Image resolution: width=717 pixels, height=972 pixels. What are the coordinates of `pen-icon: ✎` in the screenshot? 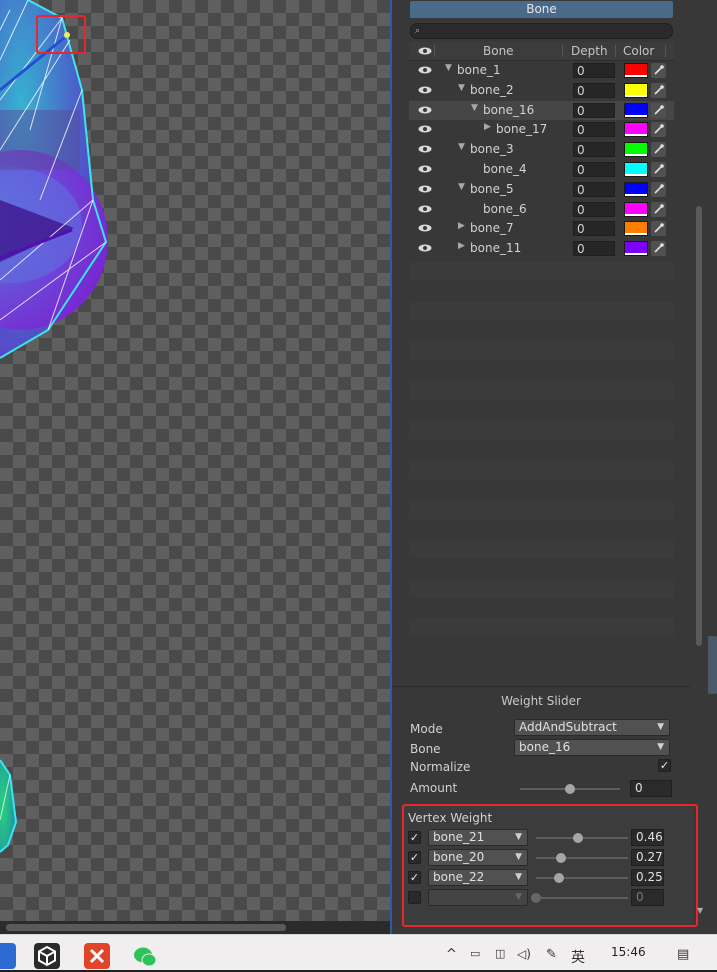 It's located at (551, 954).